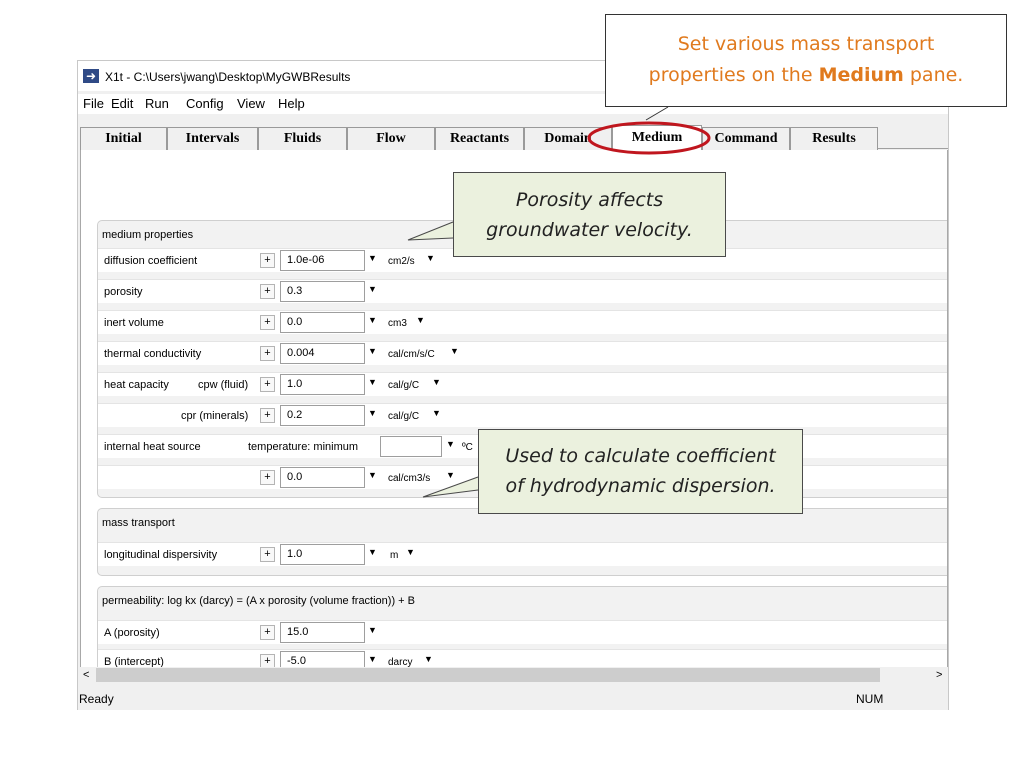 This screenshot has height=768, width=1024. Describe the element at coordinates (467, 447) in the screenshot. I see `temperature-min-unit: ºC` at that location.